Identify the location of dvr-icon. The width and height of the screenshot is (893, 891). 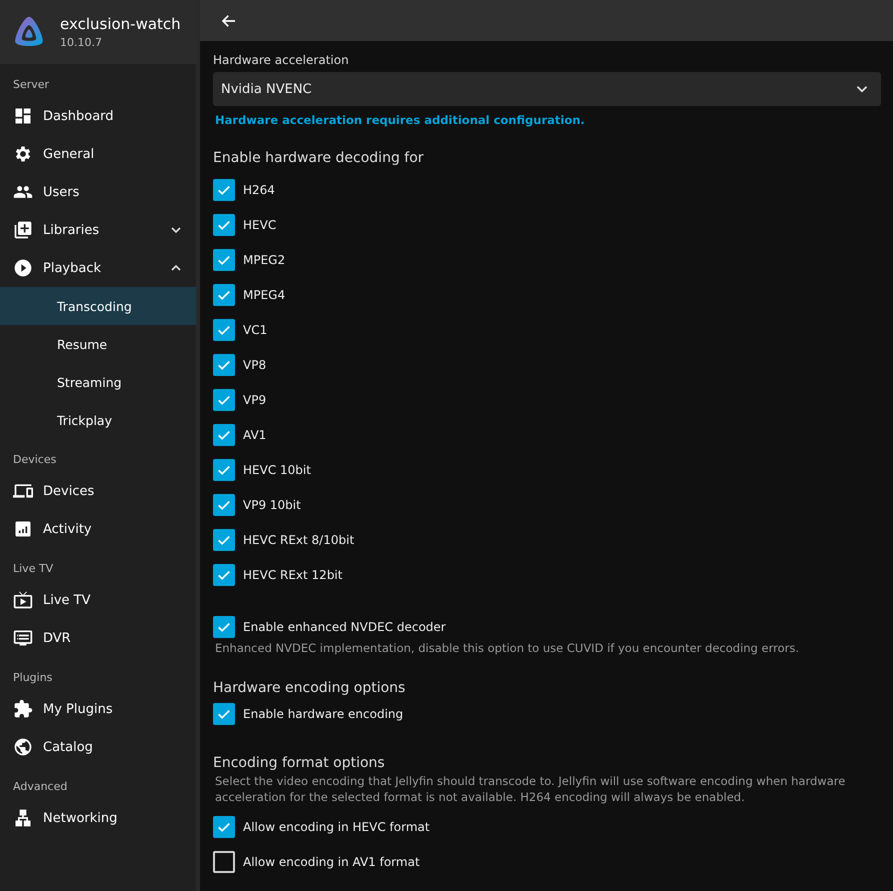
(23, 638).